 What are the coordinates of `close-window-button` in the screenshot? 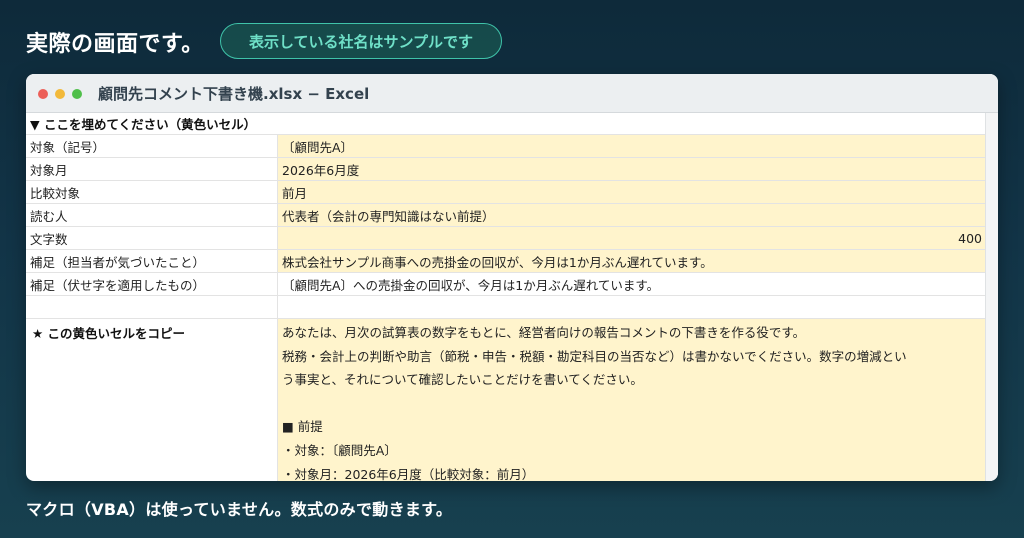 It's located at (43, 94).